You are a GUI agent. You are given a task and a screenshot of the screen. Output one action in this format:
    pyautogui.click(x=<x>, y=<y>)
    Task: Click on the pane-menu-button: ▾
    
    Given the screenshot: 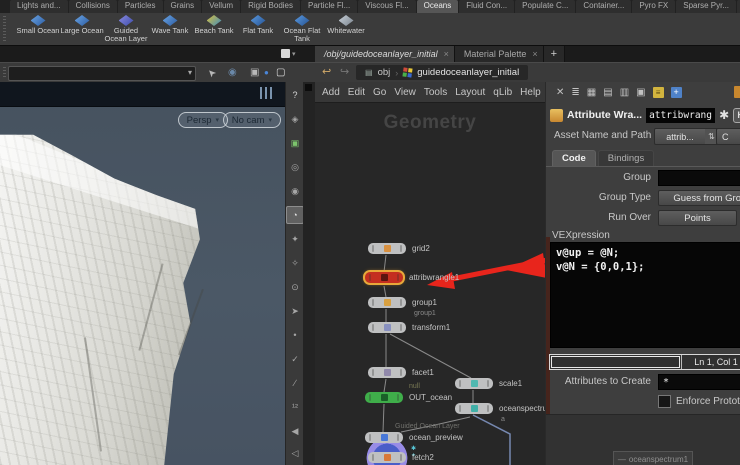 What is the action you would take?
    pyautogui.click(x=288, y=53)
    